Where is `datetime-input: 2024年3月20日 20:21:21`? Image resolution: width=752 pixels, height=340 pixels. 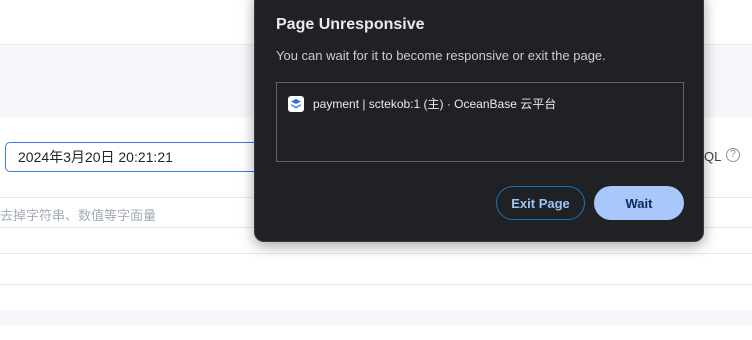
datetime-input: 2024年3月20日 20:21:21 is located at coordinates (142, 157).